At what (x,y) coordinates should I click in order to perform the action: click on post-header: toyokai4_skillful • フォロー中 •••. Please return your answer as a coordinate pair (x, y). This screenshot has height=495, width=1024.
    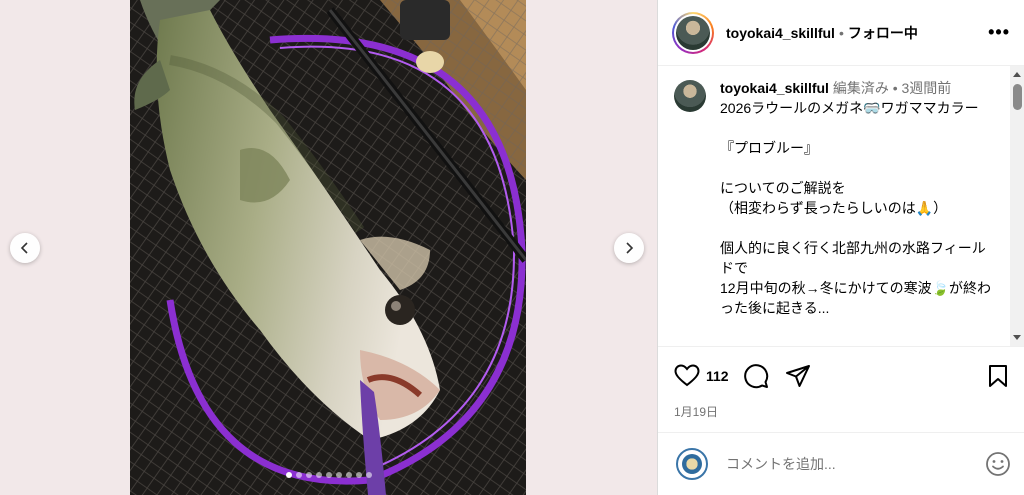
    Looking at the image, I should click on (841, 33).